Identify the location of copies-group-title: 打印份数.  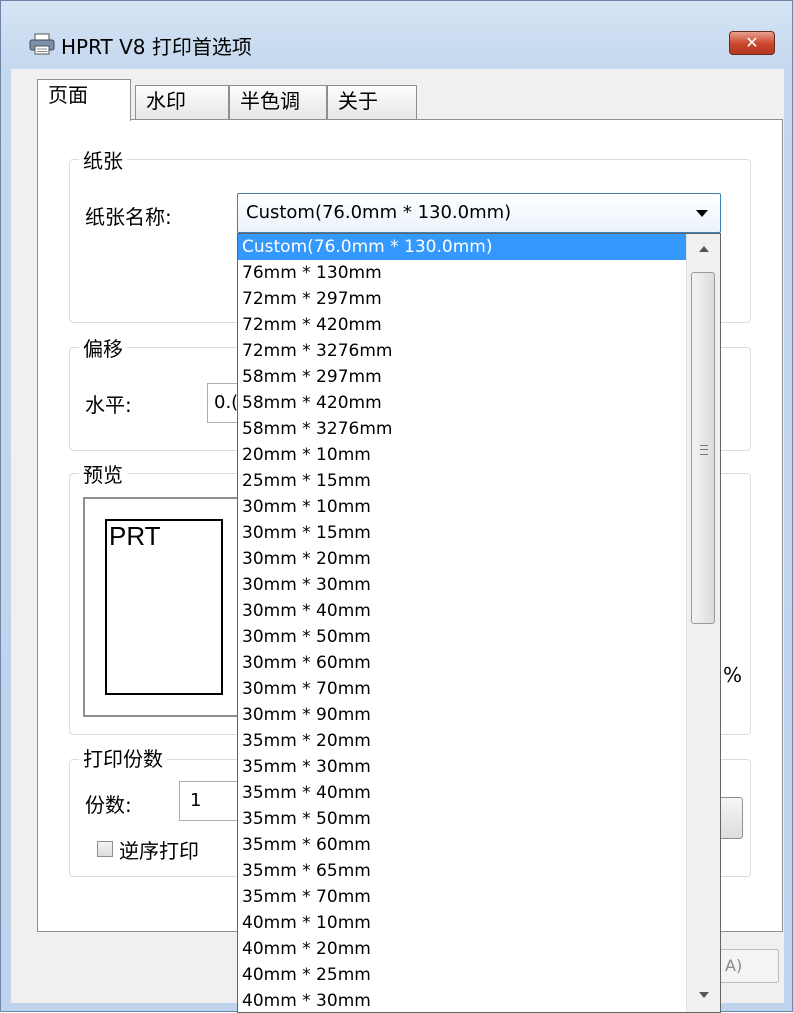
(123, 757).